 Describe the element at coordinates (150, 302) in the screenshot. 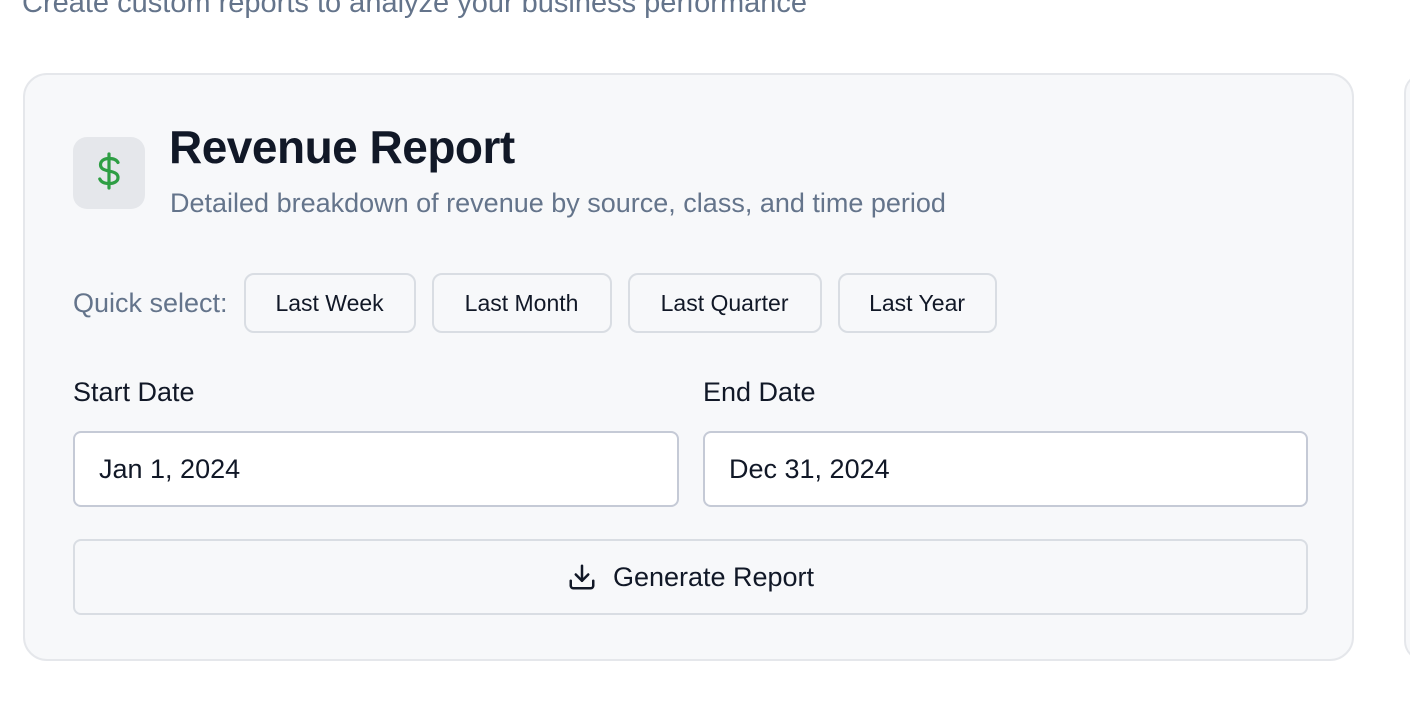

I see `quick-select-label: Quick select:` at that location.